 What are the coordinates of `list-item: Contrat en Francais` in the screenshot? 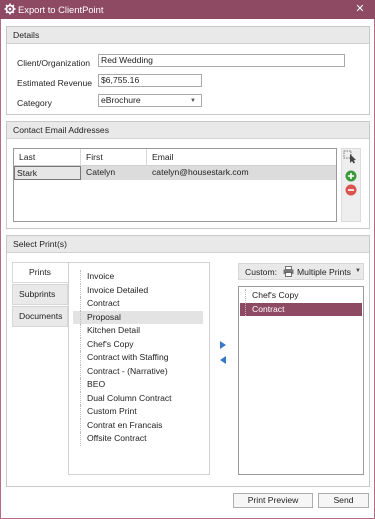 It's located at (138, 425).